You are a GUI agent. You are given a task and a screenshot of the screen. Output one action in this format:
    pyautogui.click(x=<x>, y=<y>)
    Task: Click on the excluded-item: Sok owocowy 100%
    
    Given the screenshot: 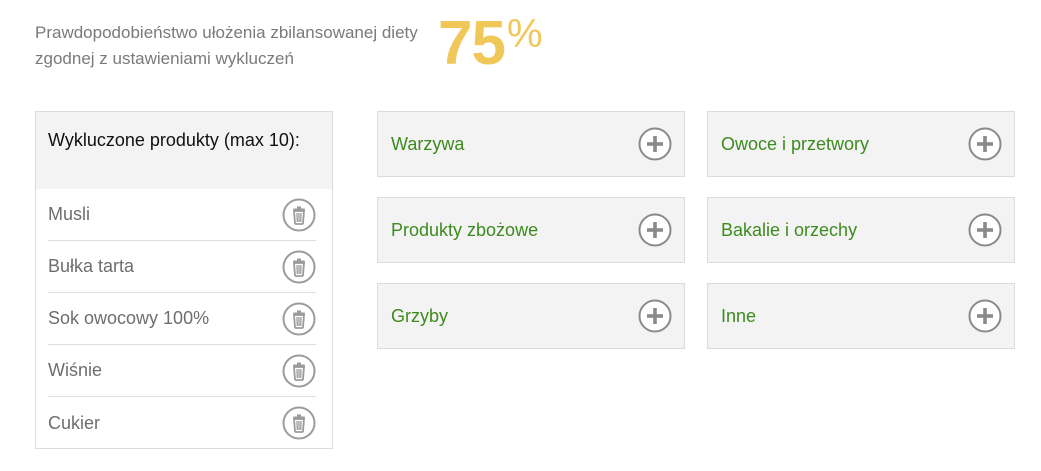 What is the action you would take?
    pyautogui.click(x=182, y=319)
    